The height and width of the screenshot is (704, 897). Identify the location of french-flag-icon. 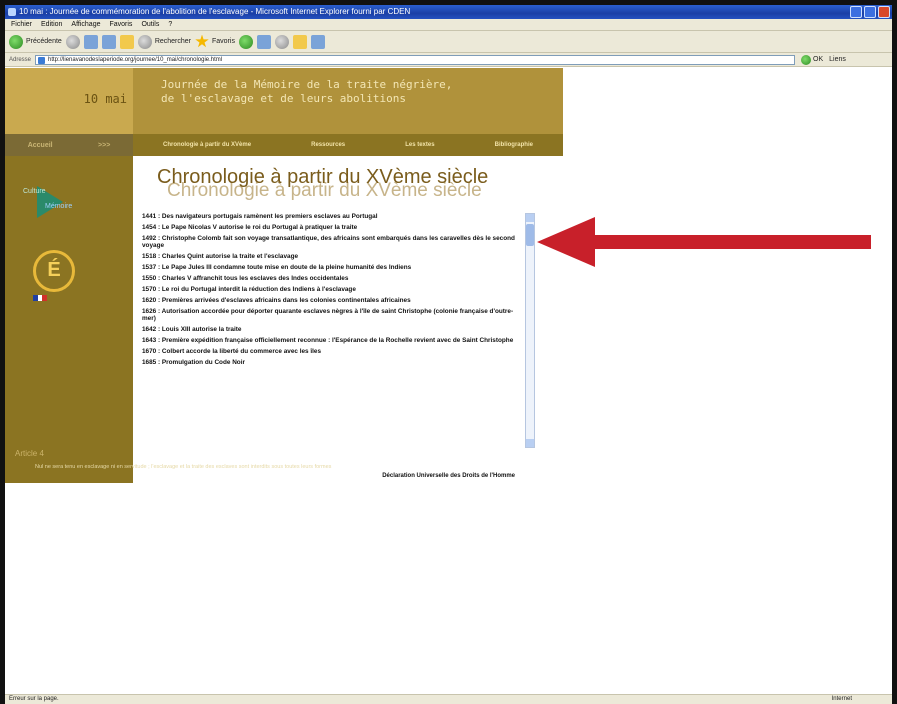
(40, 298).